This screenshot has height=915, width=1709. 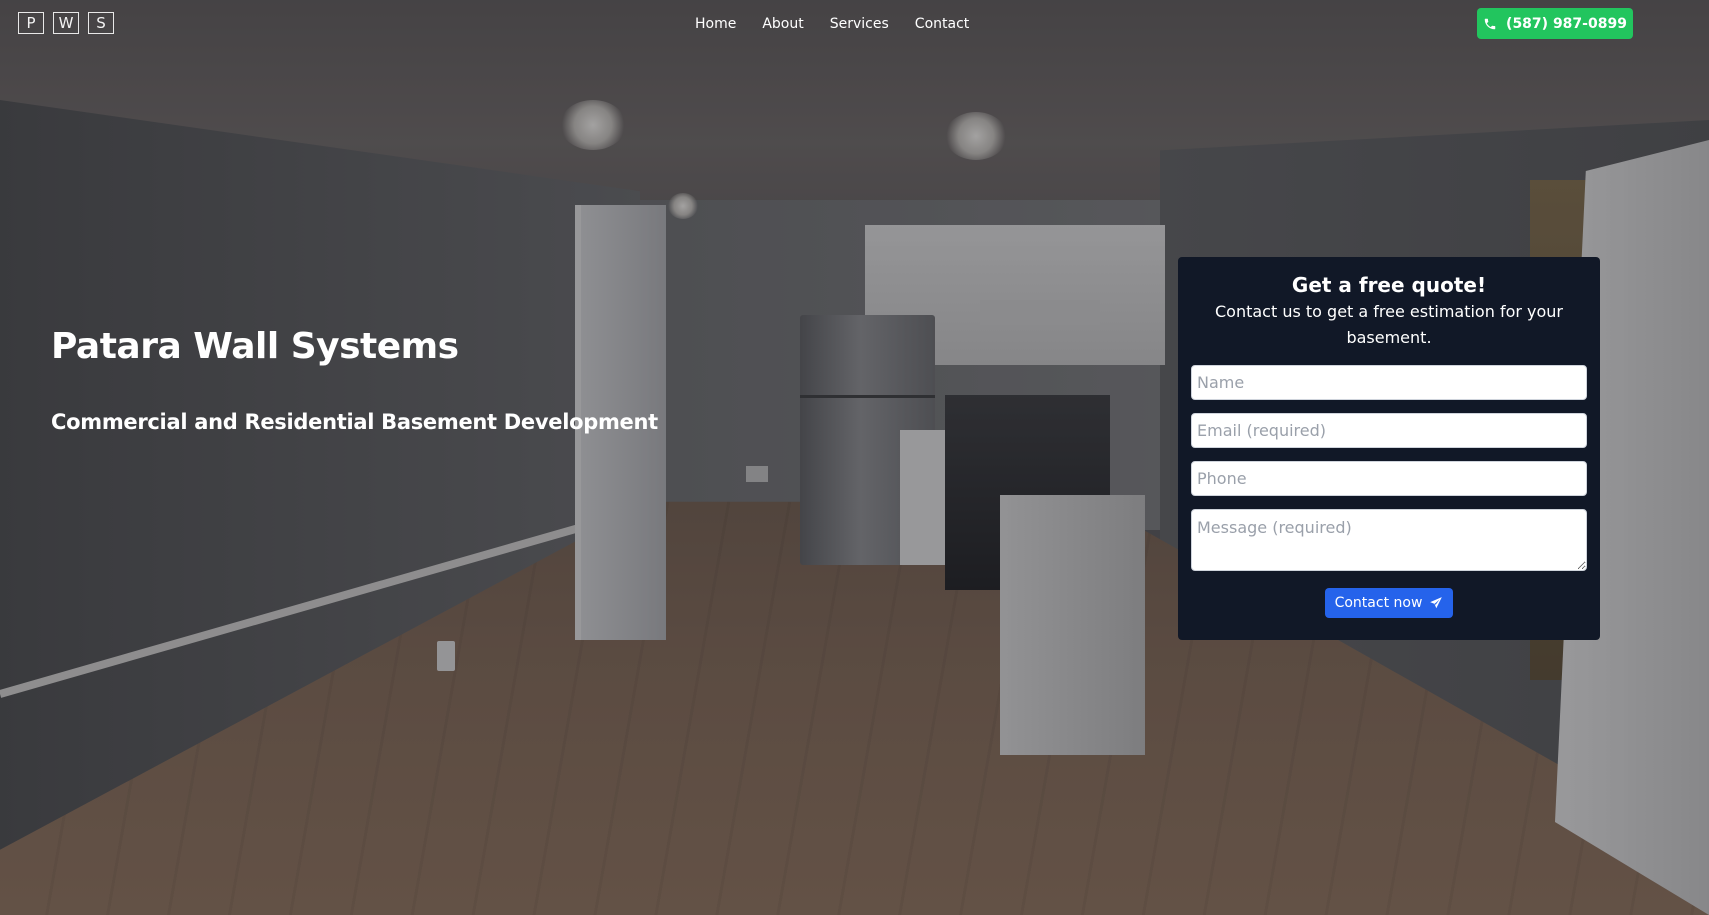 I want to click on message-input, so click(x=1389, y=540).